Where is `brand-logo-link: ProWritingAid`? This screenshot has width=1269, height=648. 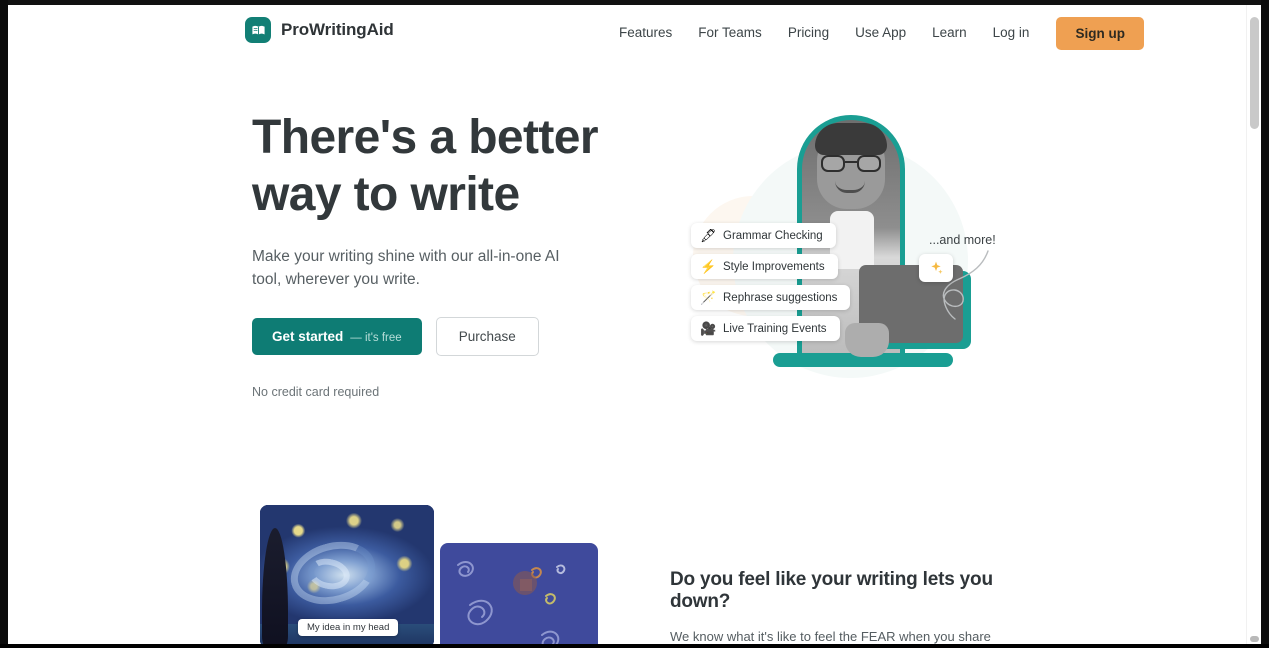 brand-logo-link: ProWritingAid is located at coordinates (319, 30).